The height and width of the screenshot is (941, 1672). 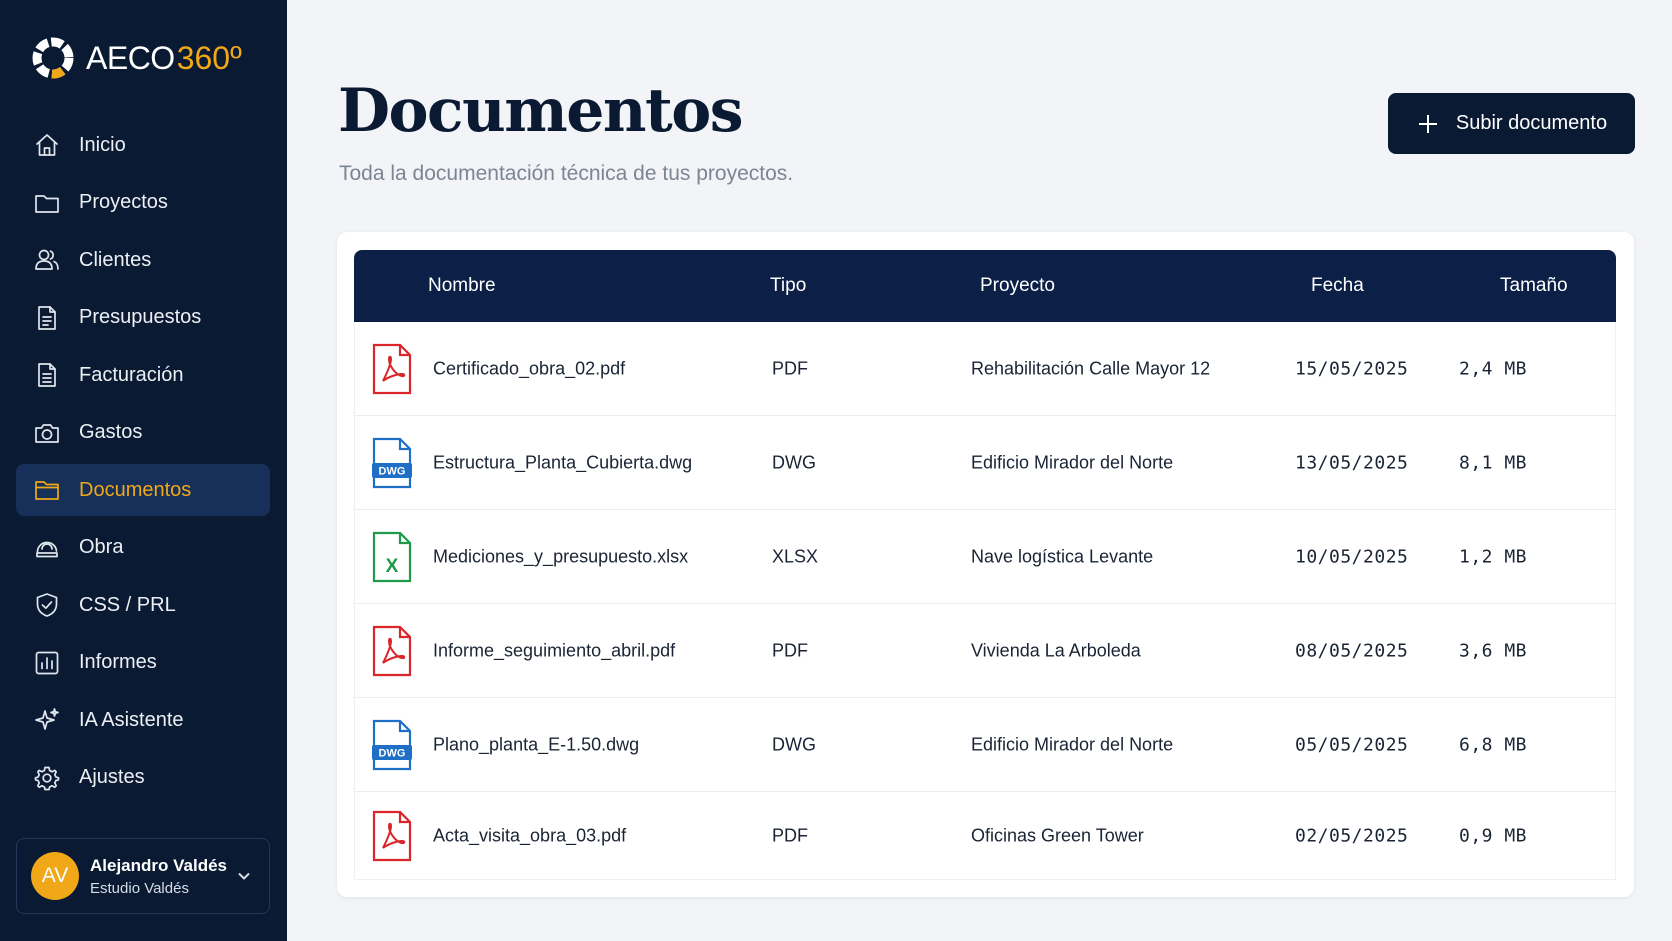 What do you see at coordinates (795, 556) in the screenshot?
I see `file-type: XLSX` at bounding box center [795, 556].